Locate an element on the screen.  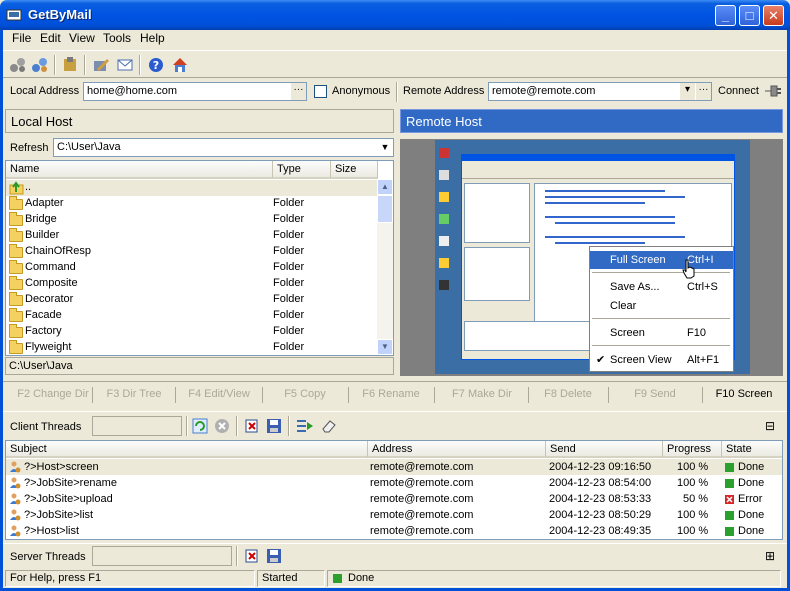
local-path-combo: C:\User\Java is located at coordinates (223, 147).